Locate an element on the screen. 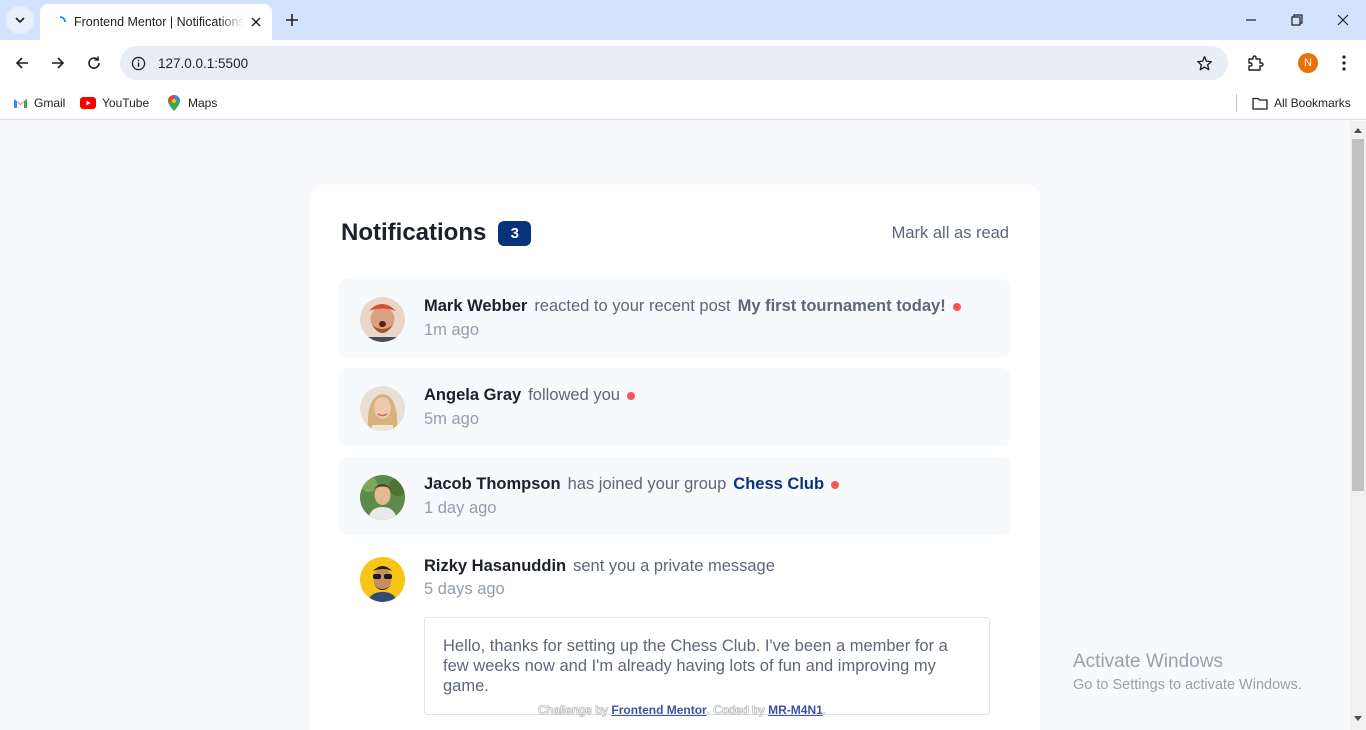 Image resolution: width=1366 pixels, height=730 pixels. author-link: MR-M4N1 is located at coordinates (795, 710).